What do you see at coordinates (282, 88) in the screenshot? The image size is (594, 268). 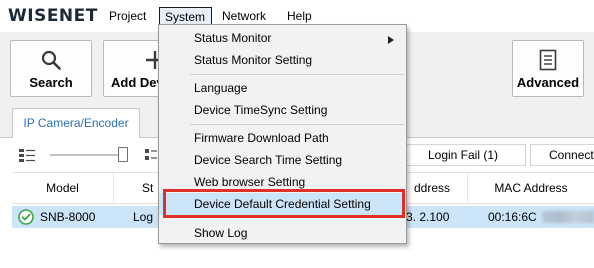 I see `menu-item-language: Language` at bounding box center [282, 88].